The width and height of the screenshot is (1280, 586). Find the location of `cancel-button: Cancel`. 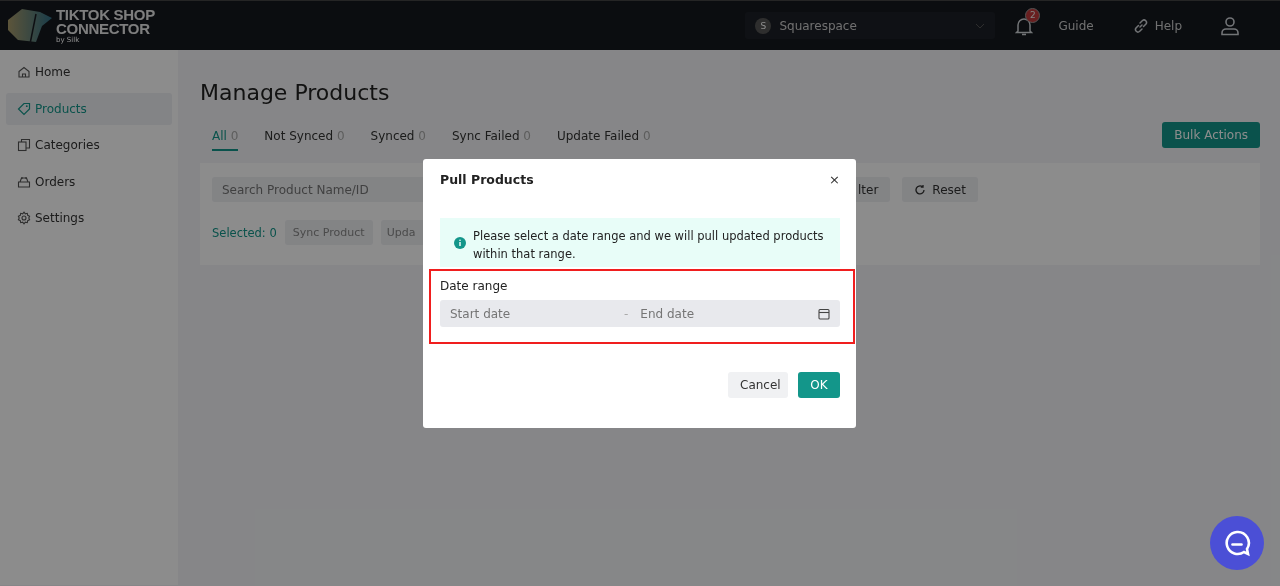

cancel-button: Cancel is located at coordinates (758, 385).